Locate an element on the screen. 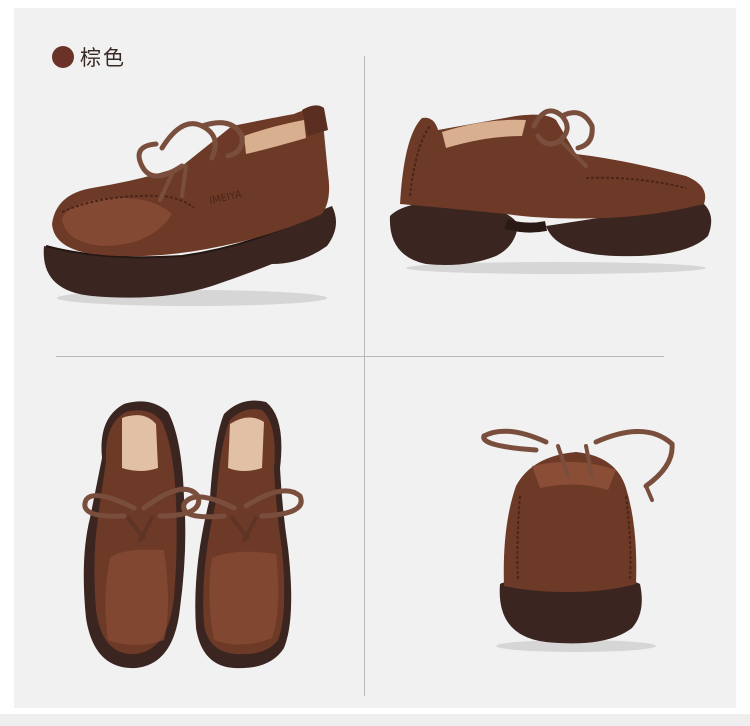  shoe-photo-top-pair is located at coordinates (193, 534).